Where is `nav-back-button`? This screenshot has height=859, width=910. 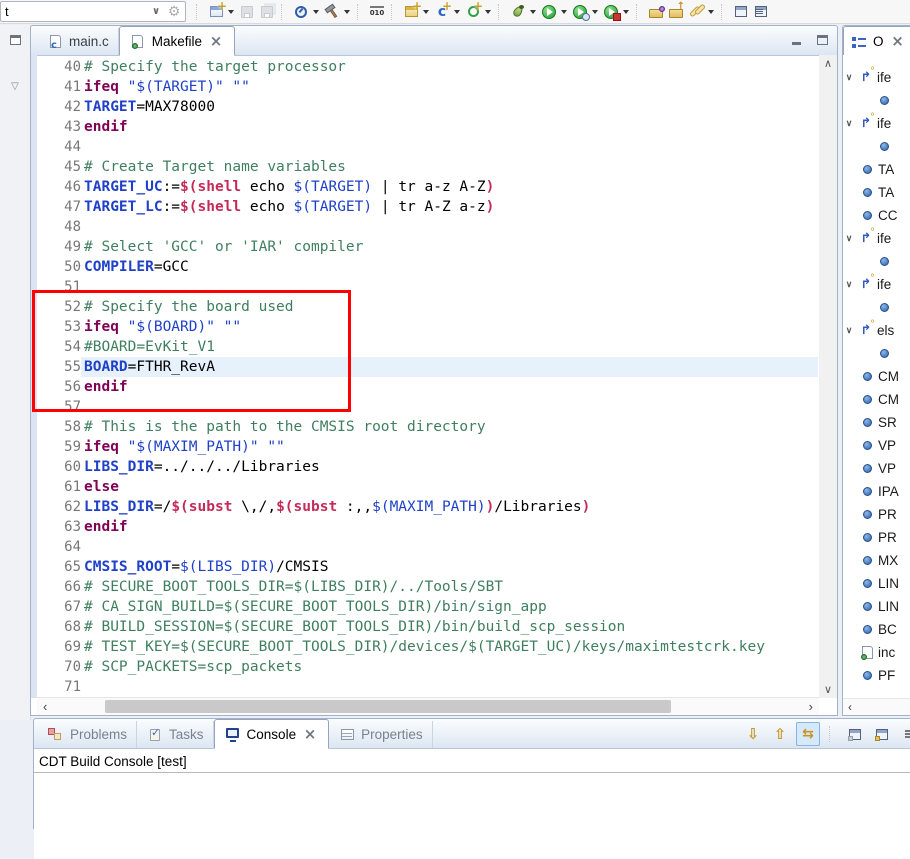 nav-back-button is located at coordinates (741, 11).